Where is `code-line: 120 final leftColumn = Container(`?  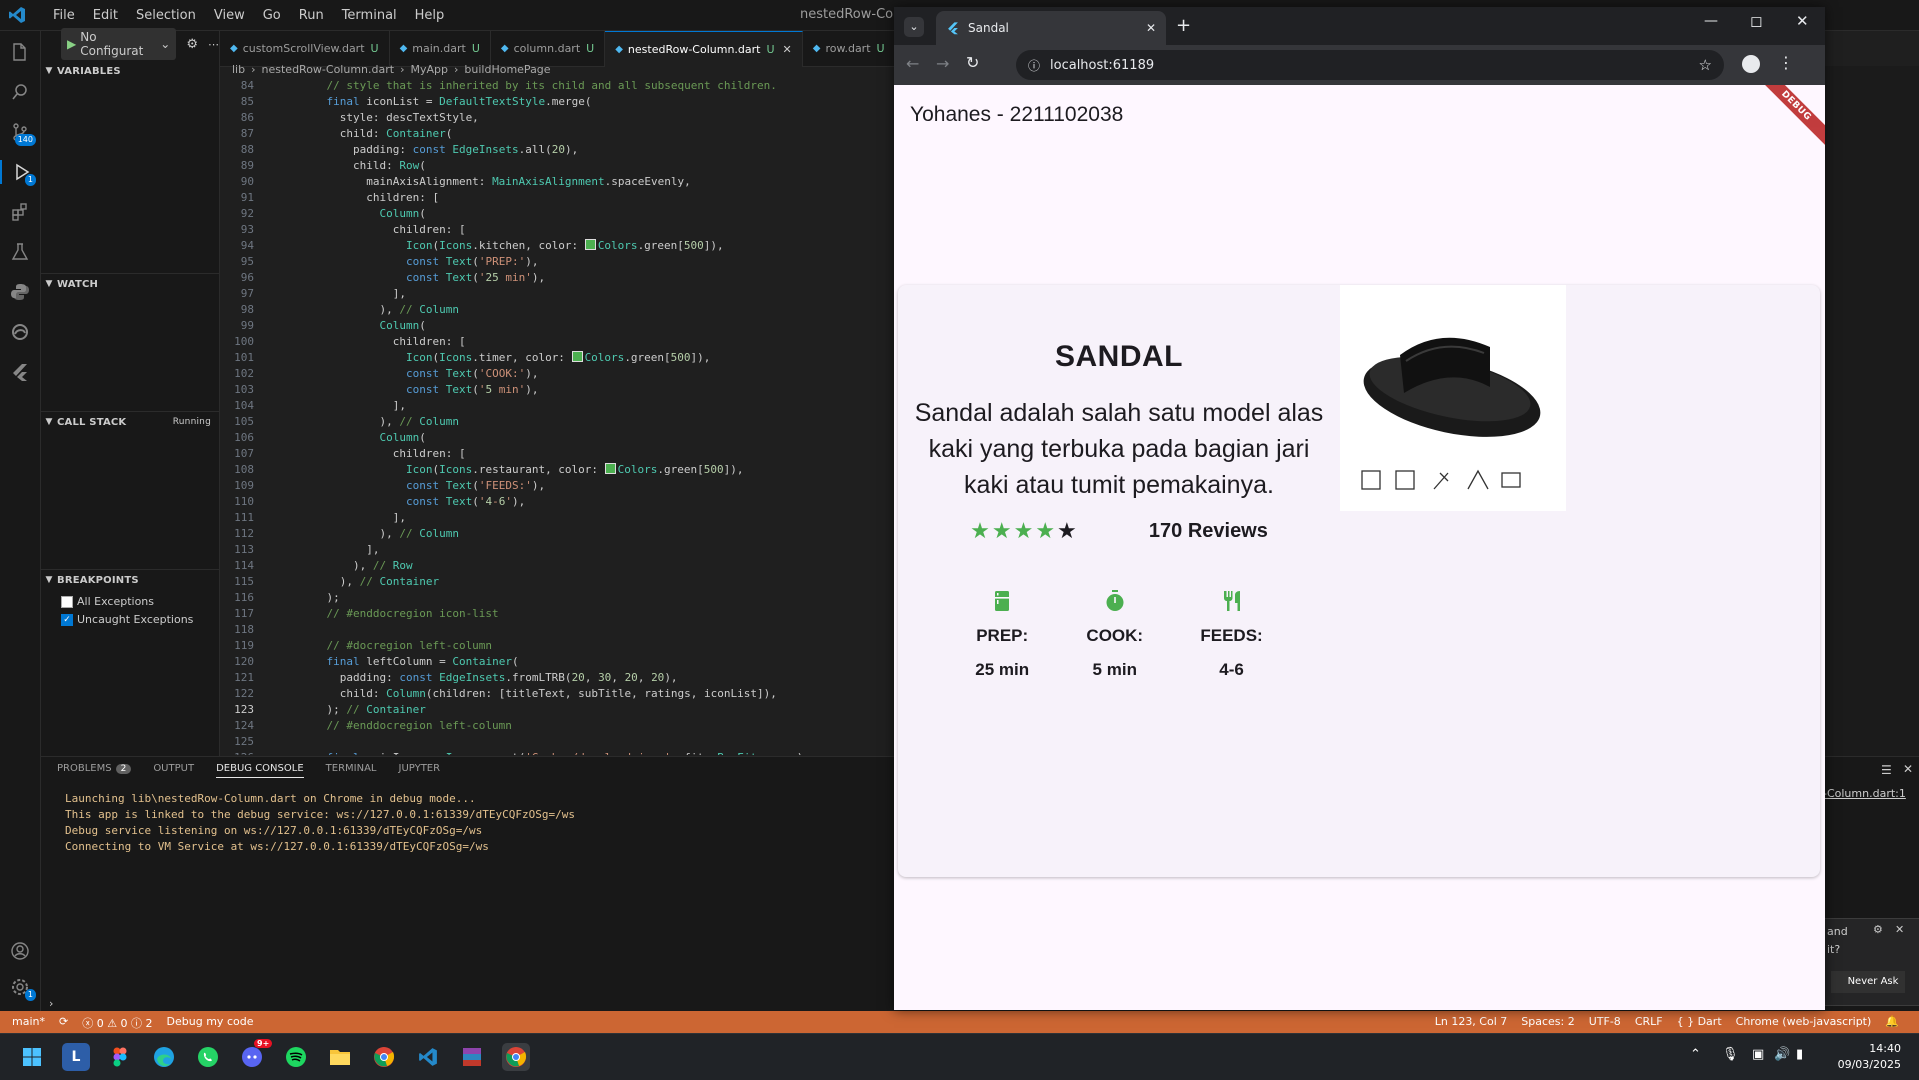
code-line: 120 final leftColumn = Container( is located at coordinates (562, 662).